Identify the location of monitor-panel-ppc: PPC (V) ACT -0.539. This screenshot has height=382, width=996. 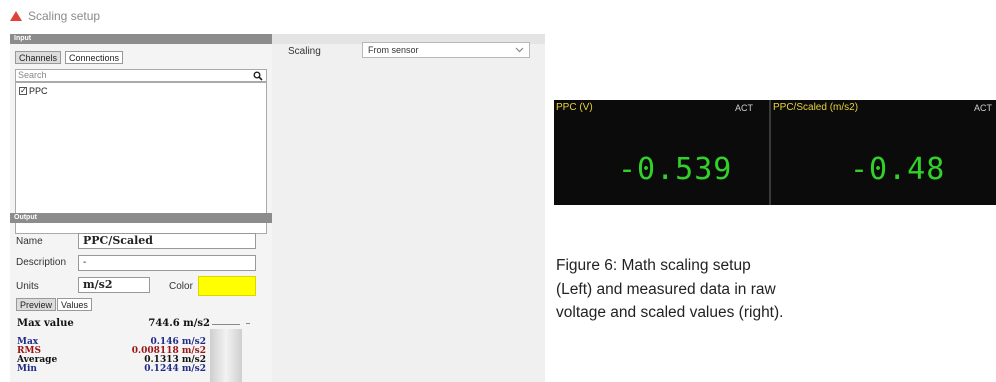
(661, 152).